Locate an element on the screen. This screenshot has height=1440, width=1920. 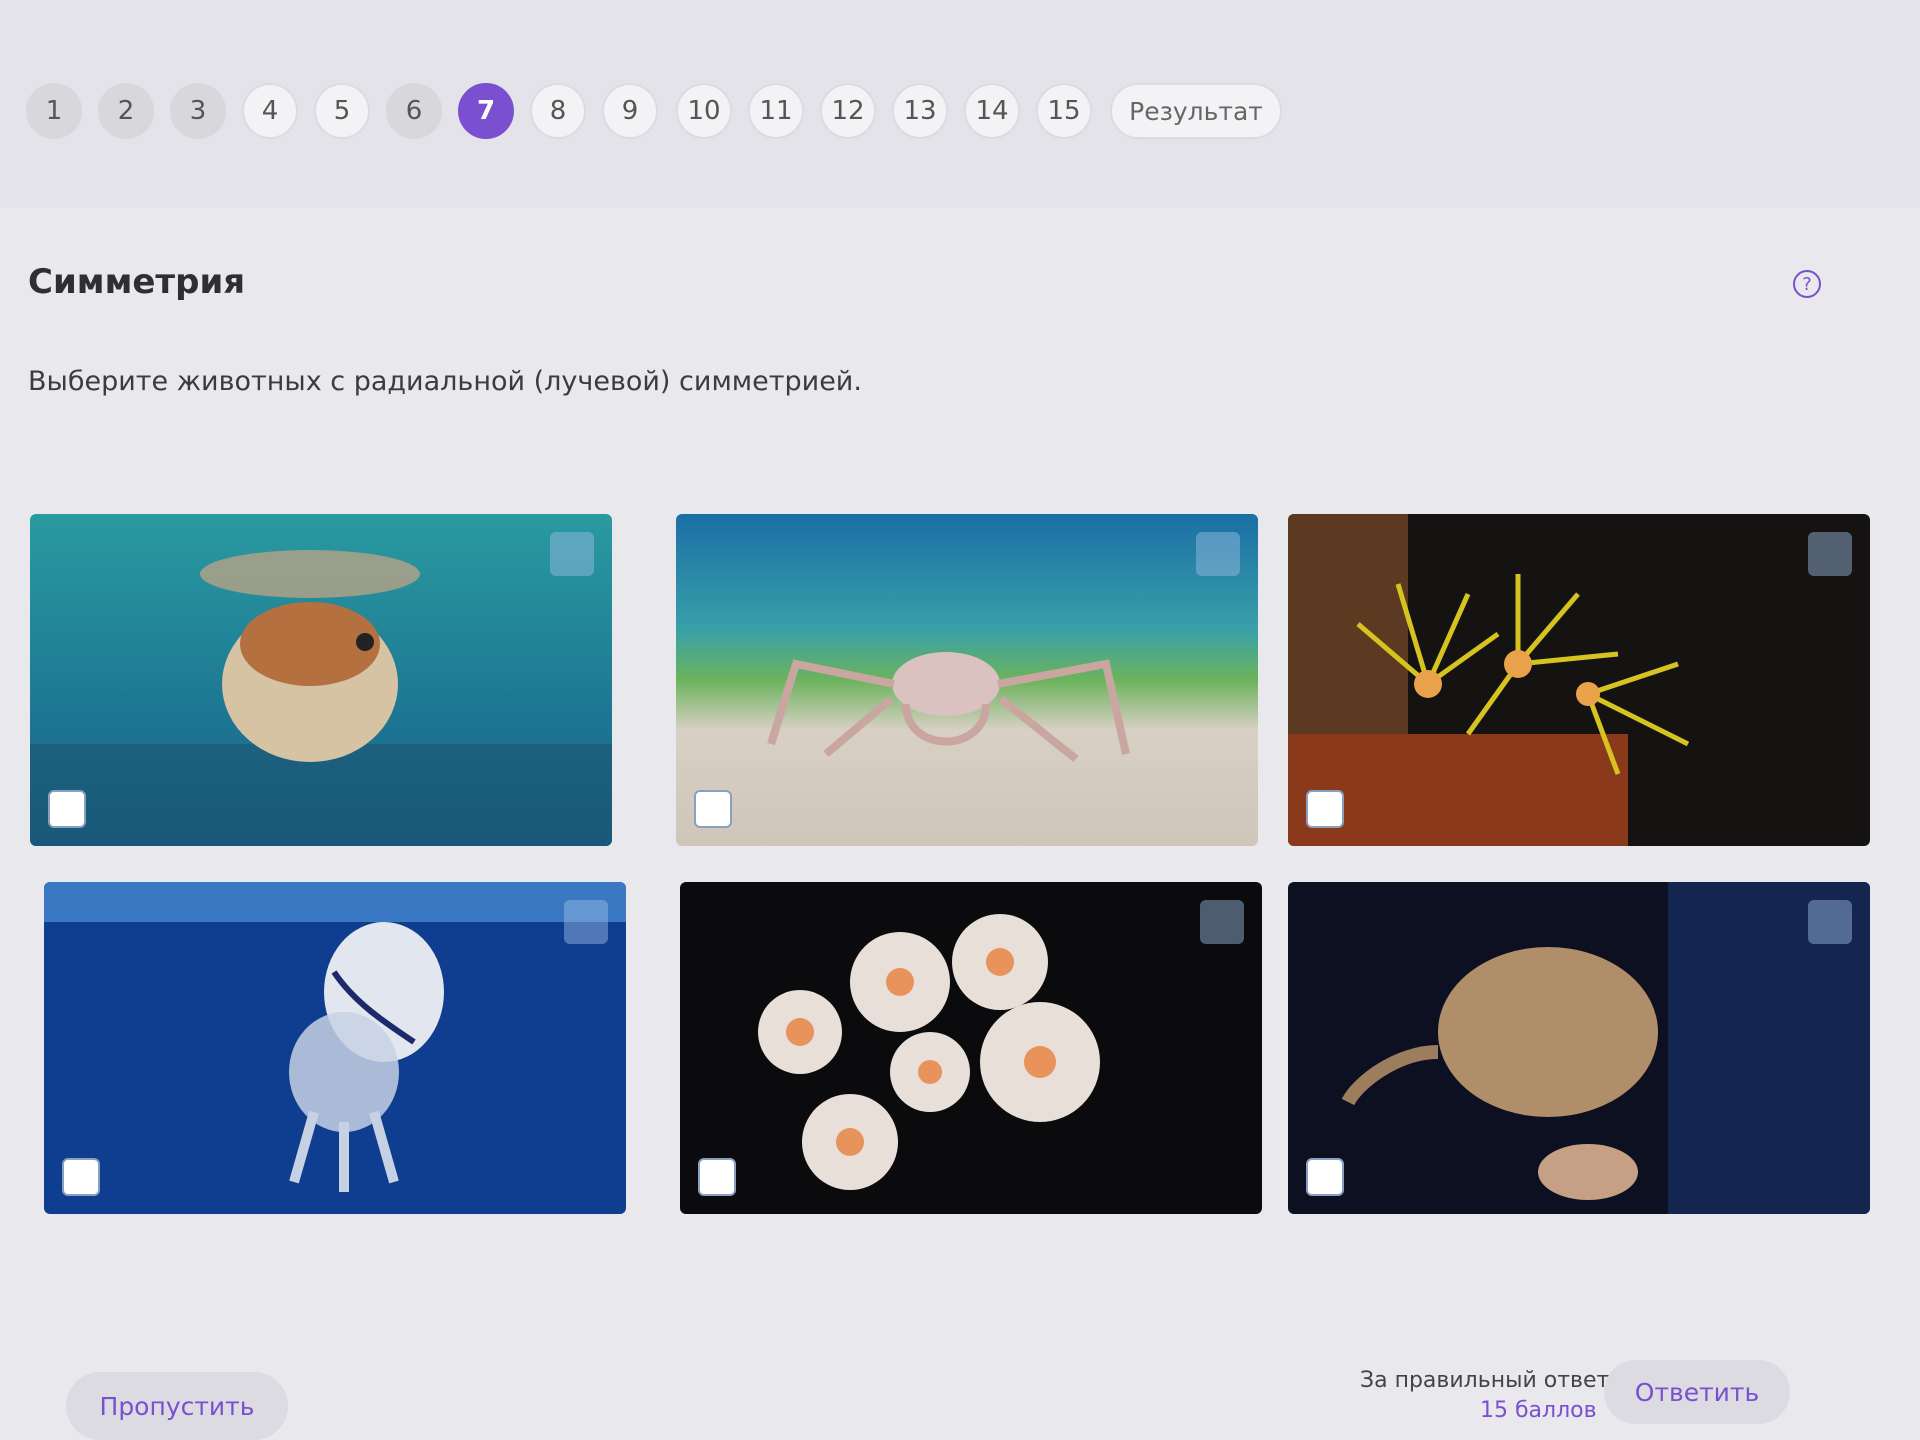
step-11: 11 is located at coordinates (776, 111).